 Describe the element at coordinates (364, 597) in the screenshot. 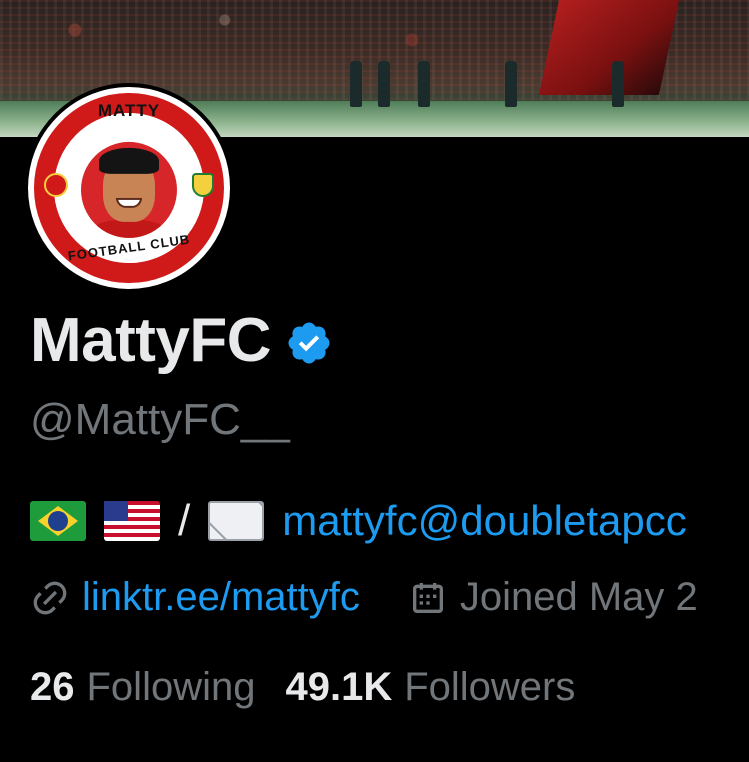

I see `profile-meta: linktr.ee/mattyfc Joined May 2` at that location.